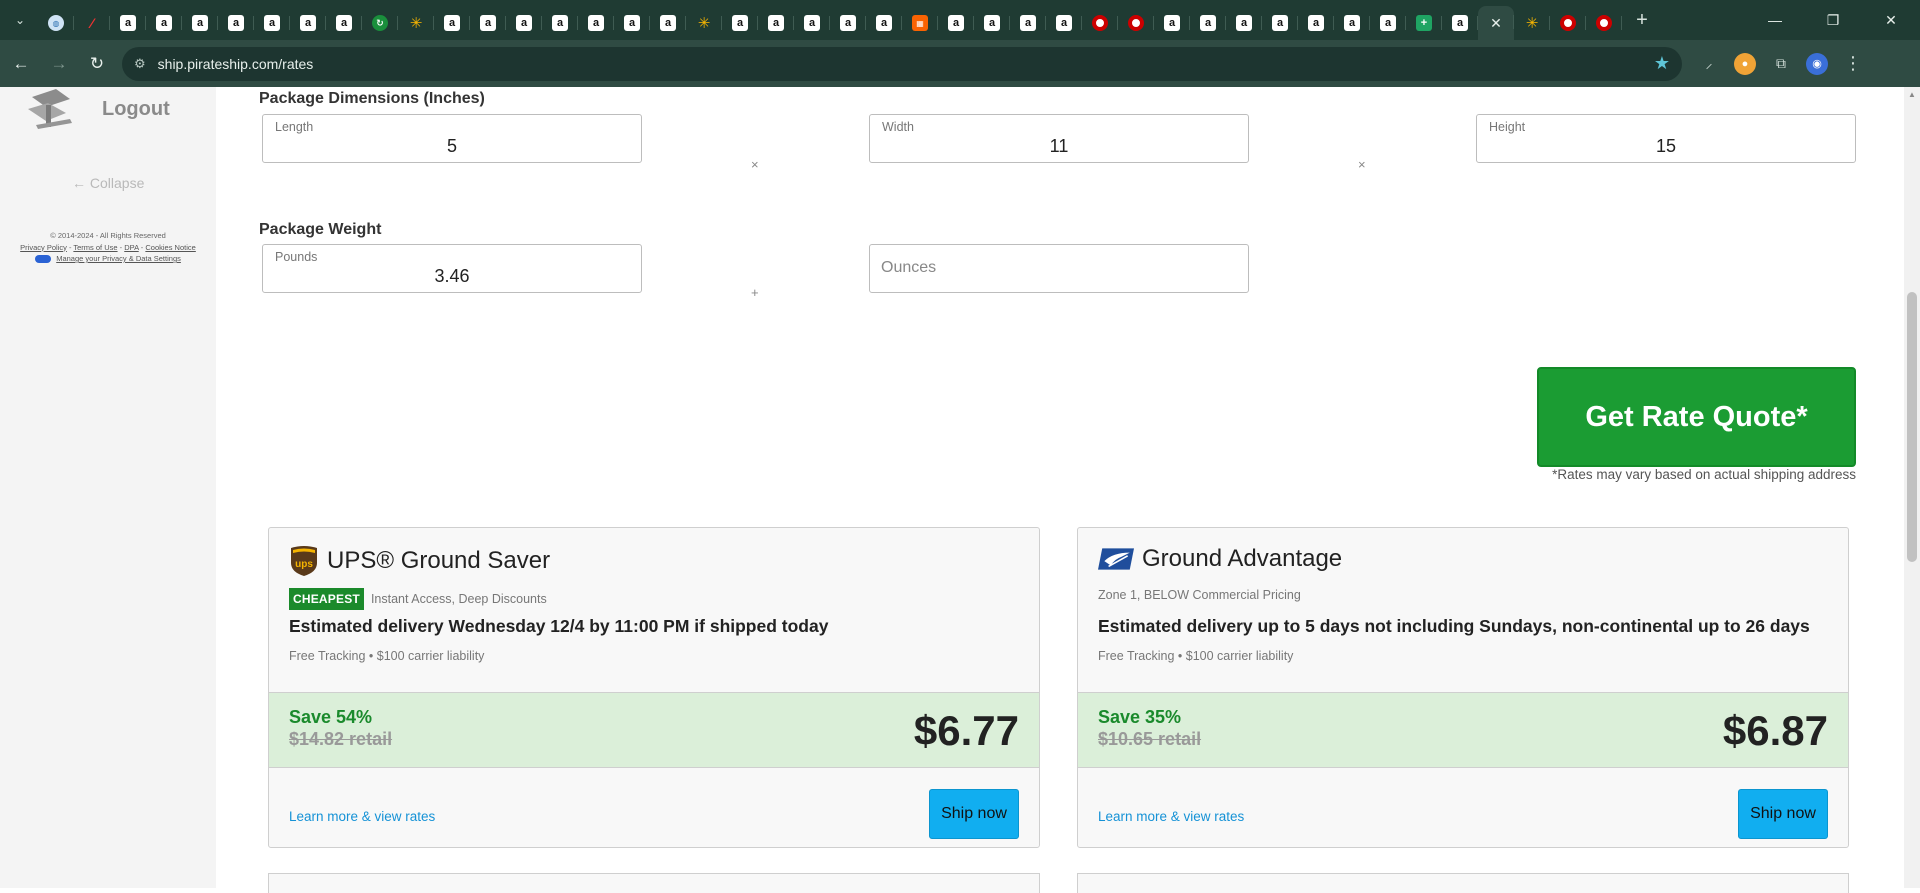 The height and width of the screenshot is (893, 1920). What do you see at coordinates (1833, 20) in the screenshot?
I see `restore-icon: ❐` at bounding box center [1833, 20].